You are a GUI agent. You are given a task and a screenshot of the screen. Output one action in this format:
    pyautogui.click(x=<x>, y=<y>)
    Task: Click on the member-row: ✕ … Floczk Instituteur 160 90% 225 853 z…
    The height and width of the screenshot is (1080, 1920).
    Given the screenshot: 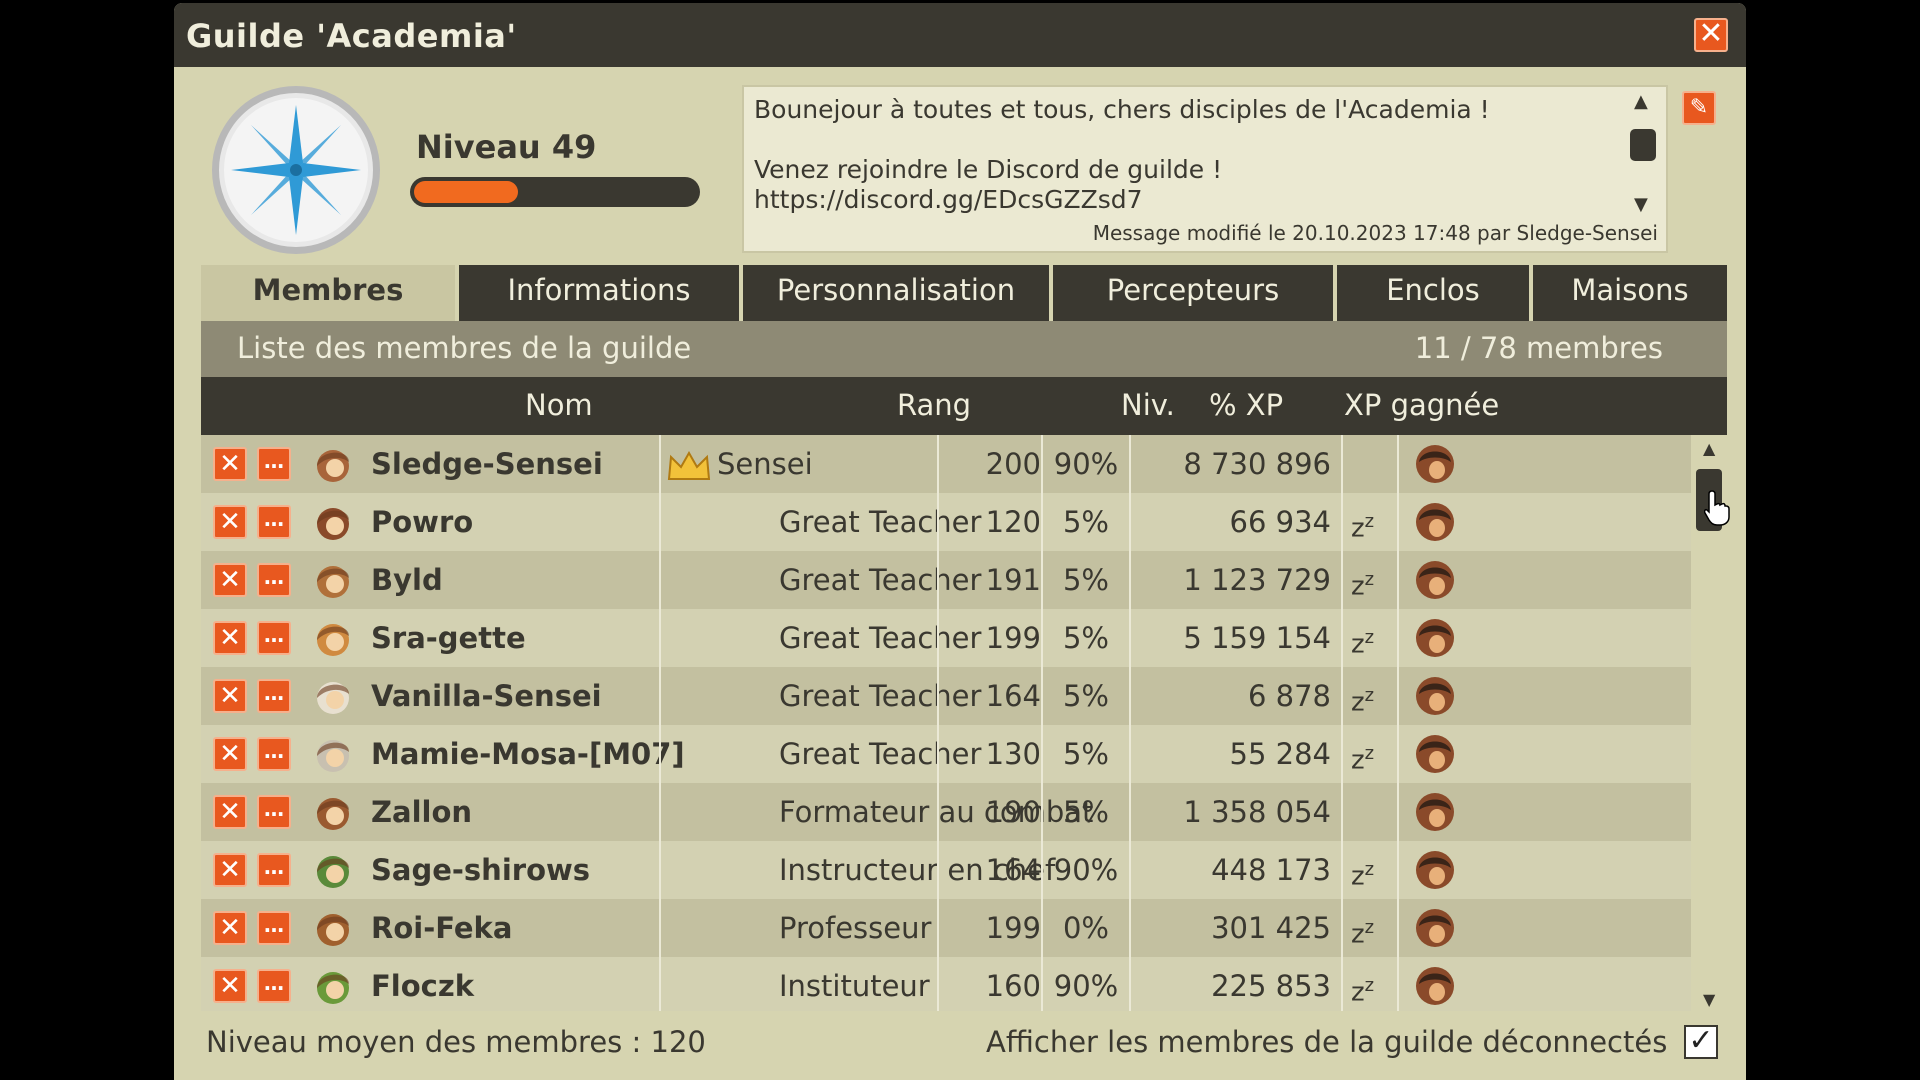 What is the action you would take?
    pyautogui.click(x=946, y=984)
    